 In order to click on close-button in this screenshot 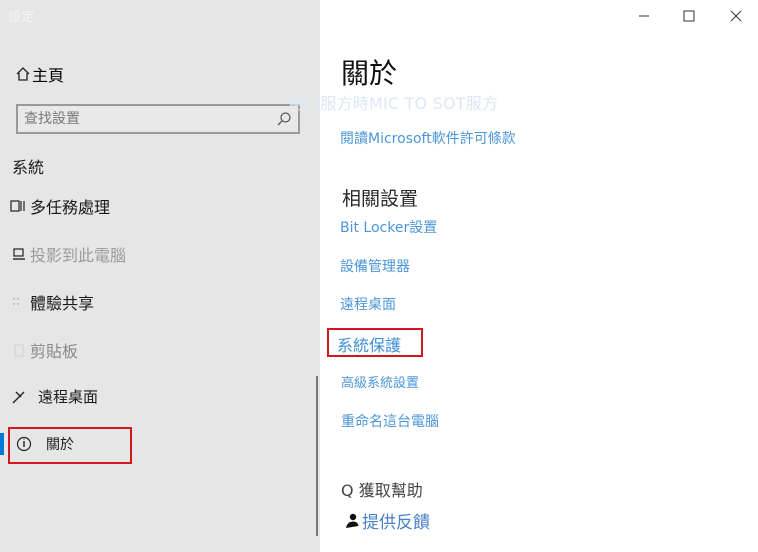, I will do `click(736, 16)`.